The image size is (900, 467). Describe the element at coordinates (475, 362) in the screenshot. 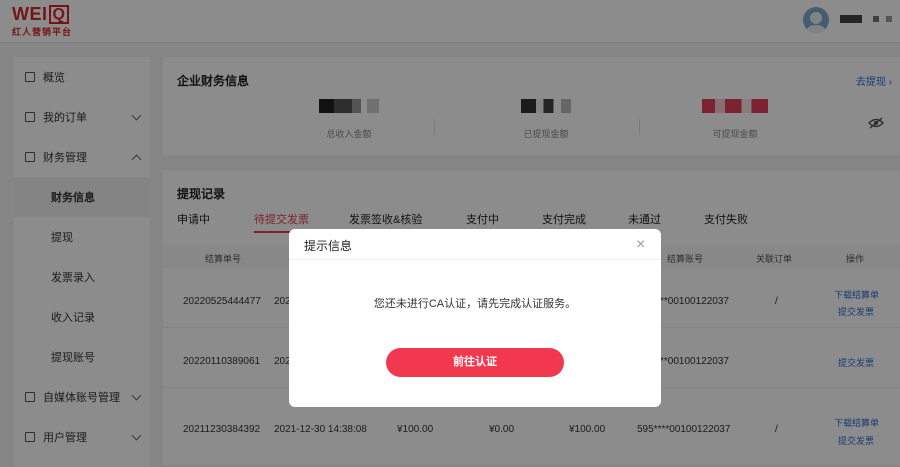

I see `go-authenticate-button: 前往认证` at that location.